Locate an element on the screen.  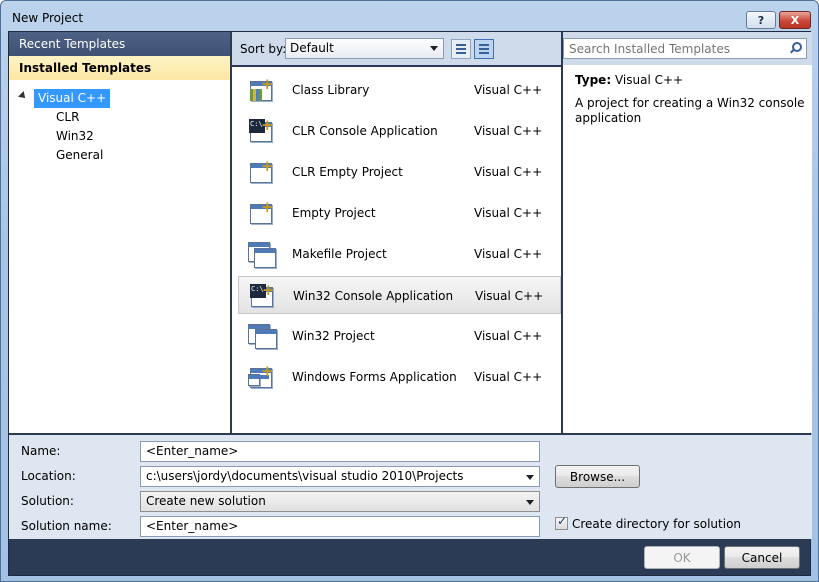
sort-toolbar: Sort by: Default is located at coordinates (396, 48).